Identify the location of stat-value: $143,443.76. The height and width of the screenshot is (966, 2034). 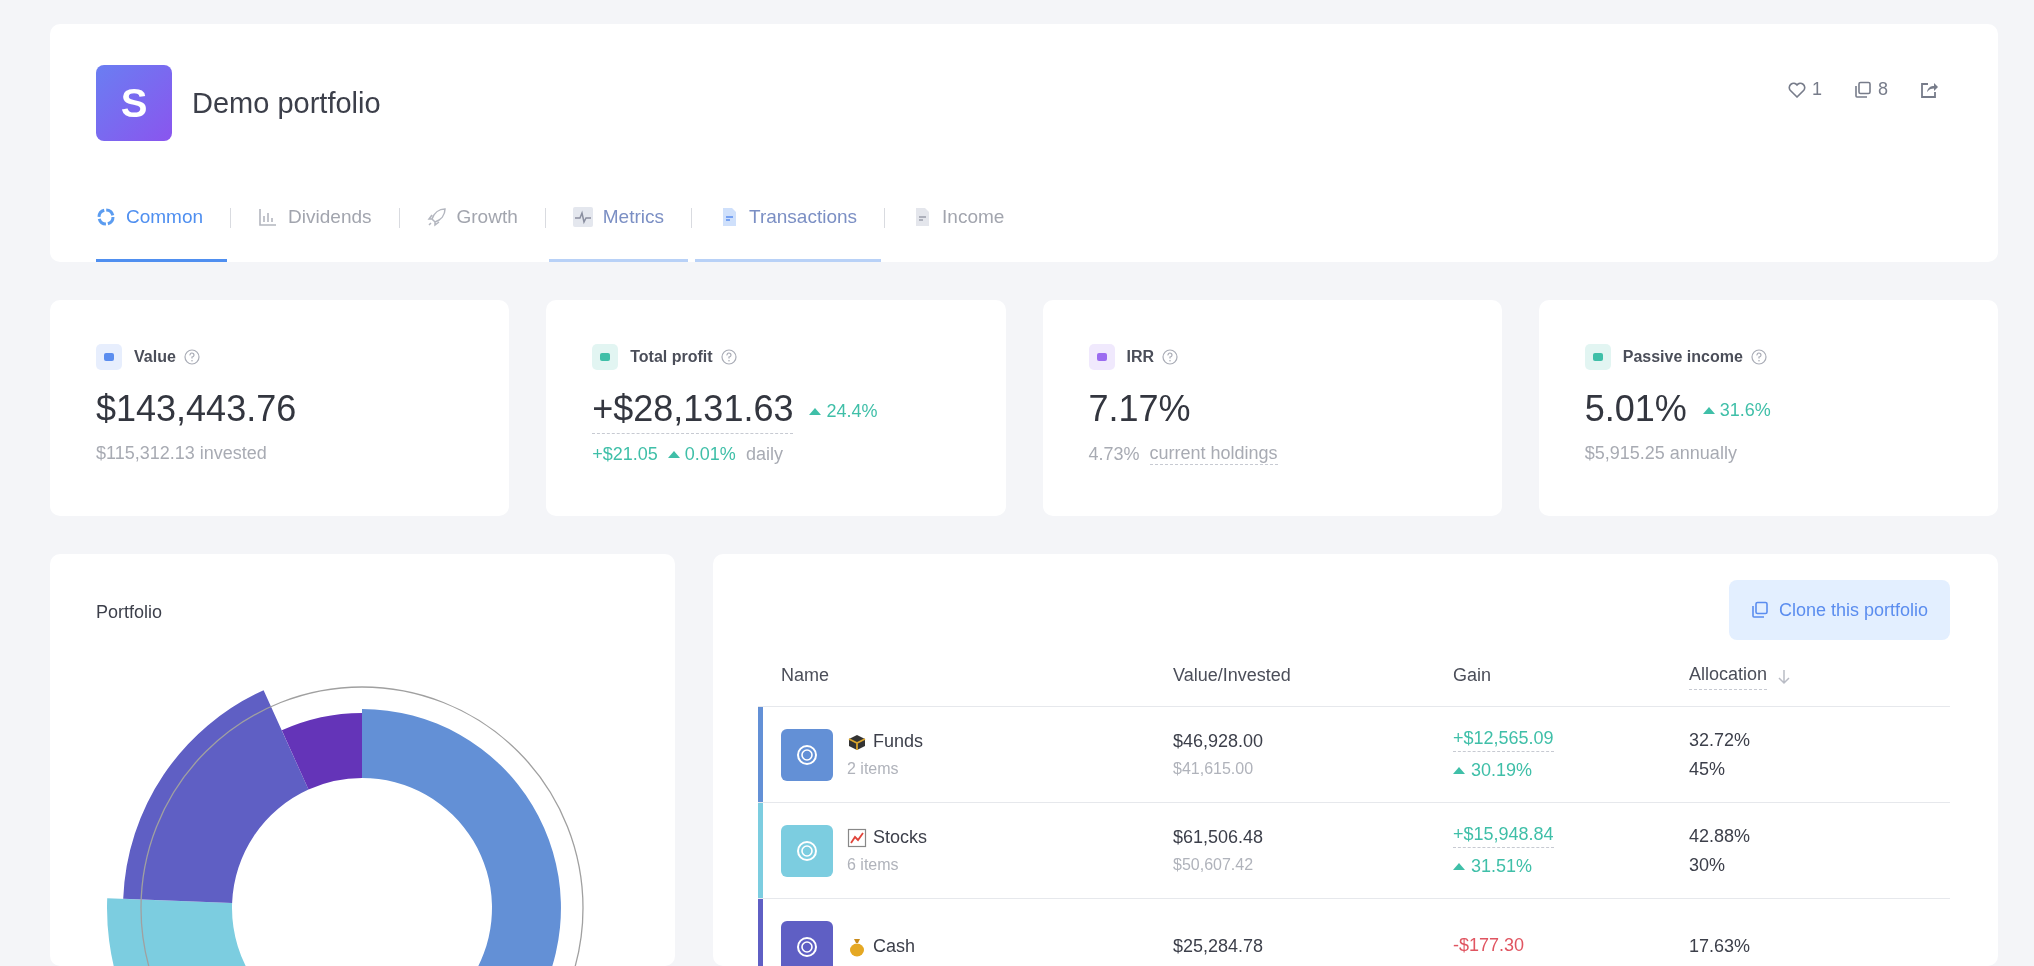
(196, 409).